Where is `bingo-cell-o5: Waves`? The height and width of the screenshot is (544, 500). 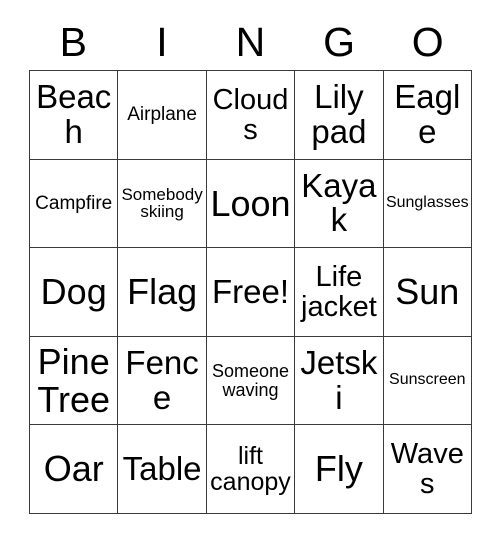 bingo-cell-o5: Waves is located at coordinates (427, 469).